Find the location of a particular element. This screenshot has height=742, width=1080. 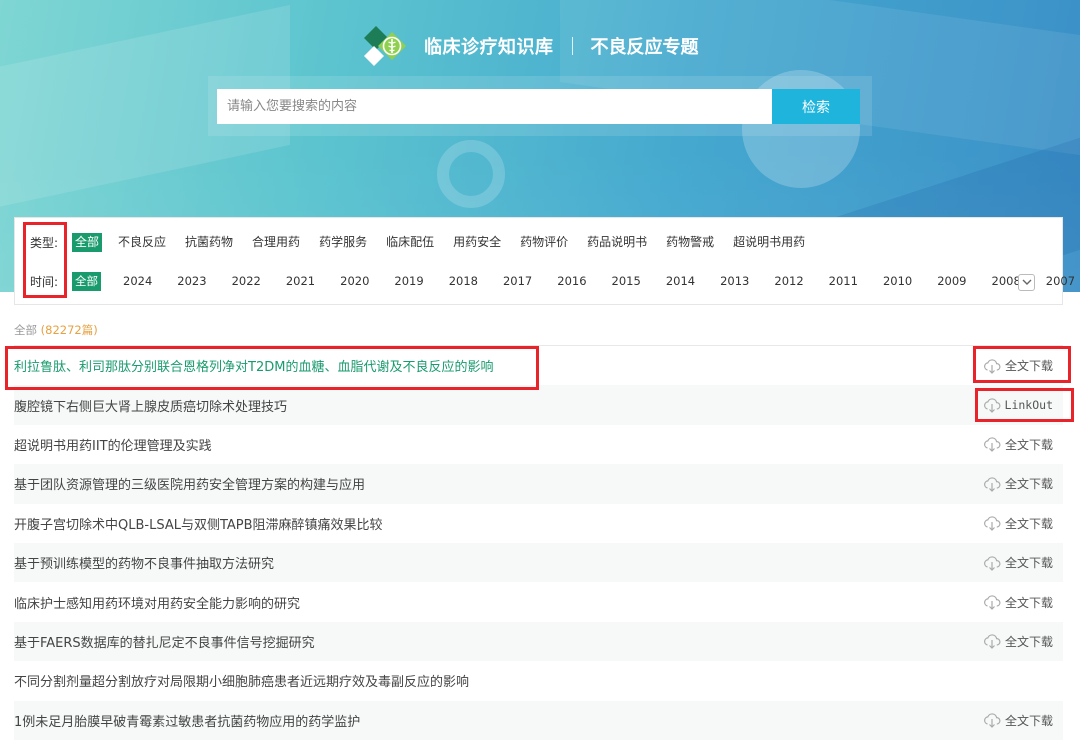

time-option-year: 2014 is located at coordinates (680, 281).